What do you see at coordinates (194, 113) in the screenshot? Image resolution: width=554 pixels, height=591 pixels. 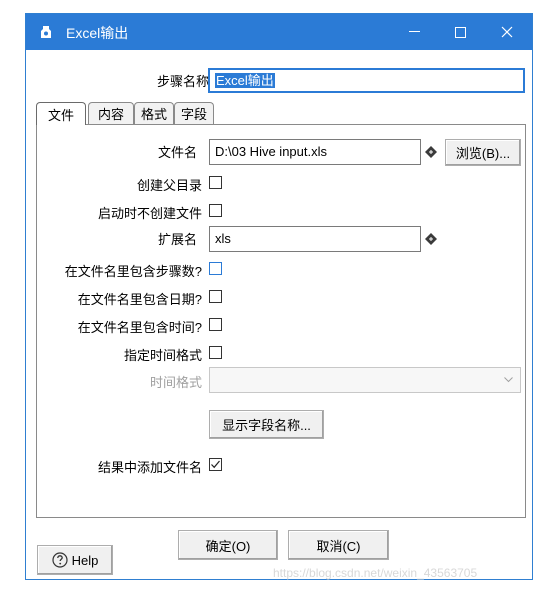 I see `tab-fields: 字段` at bounding box center [194, 113].